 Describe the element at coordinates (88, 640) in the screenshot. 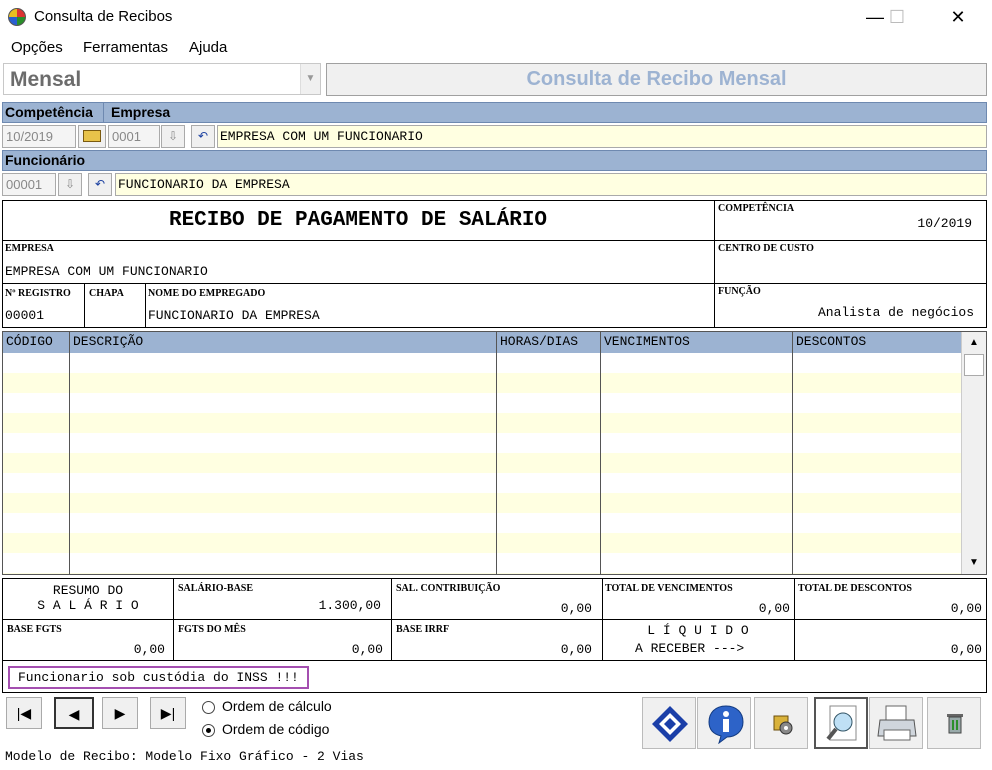

I see `base-fgts-box: BASE FGTS 0,00` at that location.